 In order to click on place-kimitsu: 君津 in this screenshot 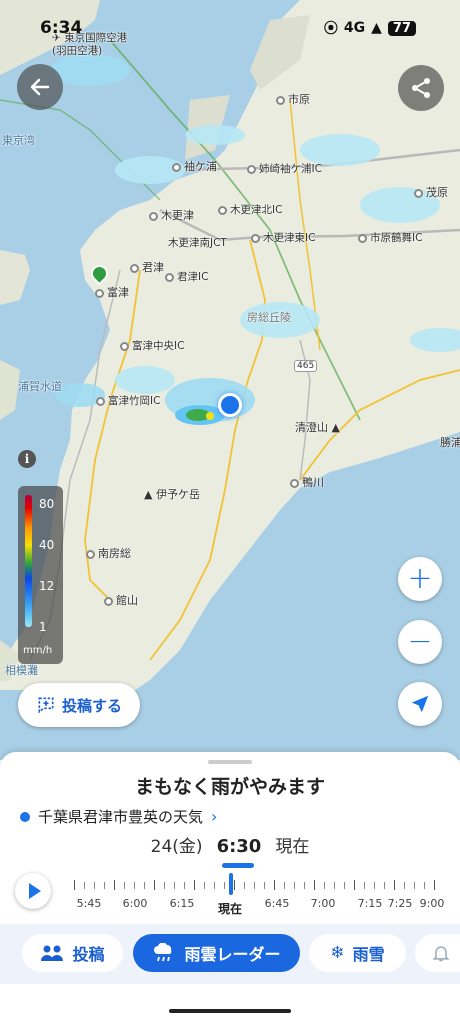, I will do `click(147, 267)`.